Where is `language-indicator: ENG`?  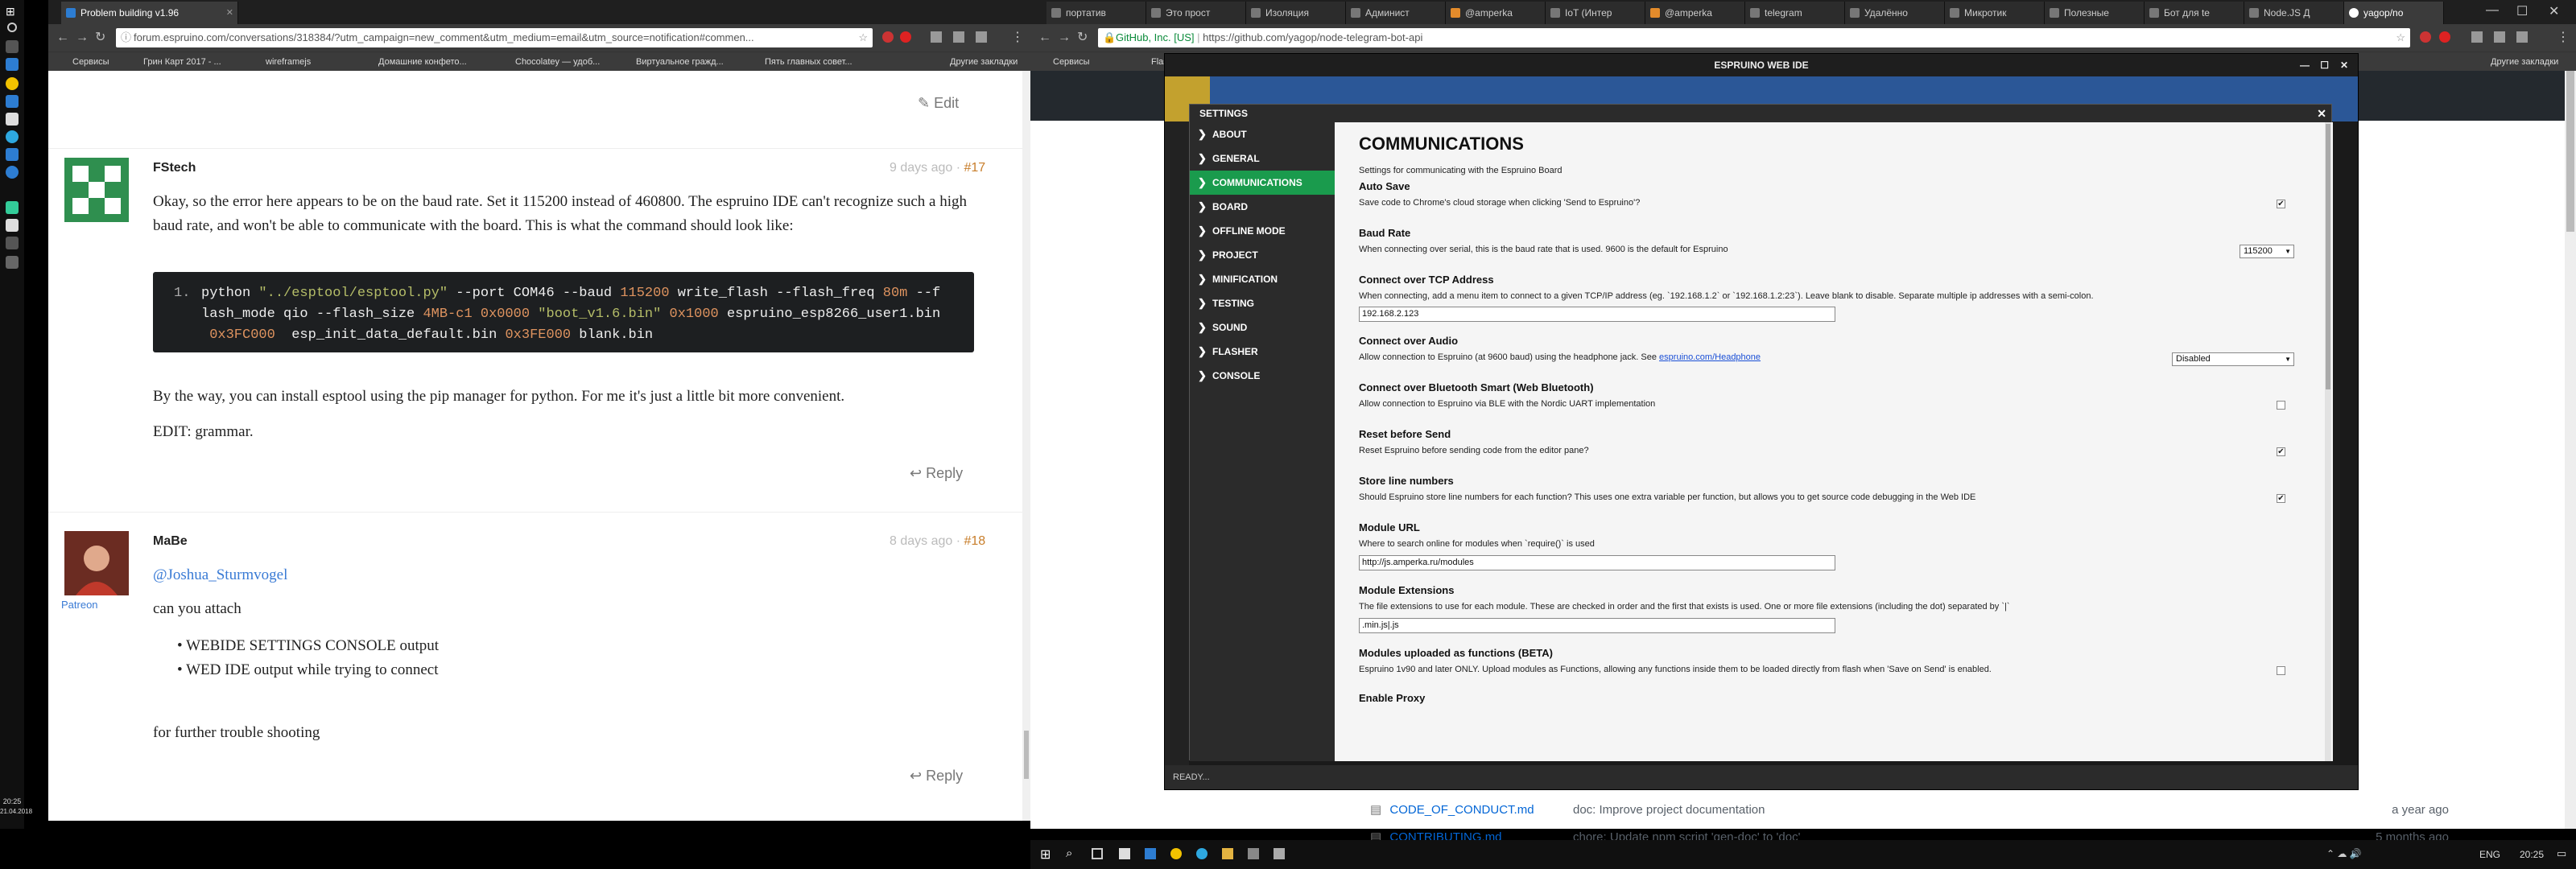
language-indicator: ENG is located at coordinates (2489, 854).